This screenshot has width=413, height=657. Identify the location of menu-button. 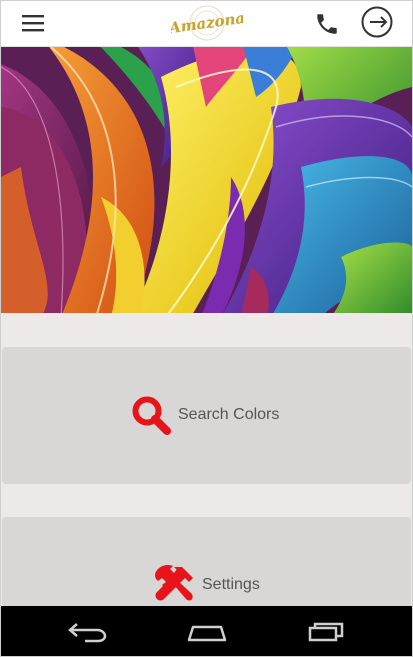
(34, 24).